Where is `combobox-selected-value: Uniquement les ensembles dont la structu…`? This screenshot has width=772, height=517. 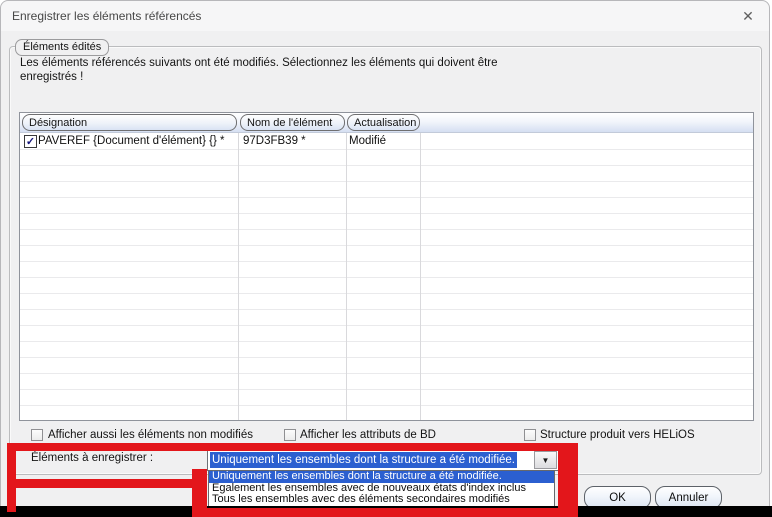
combobox-selected-value: Uniquement les ensembles dont la structu… is located at coordinates (363, 460).